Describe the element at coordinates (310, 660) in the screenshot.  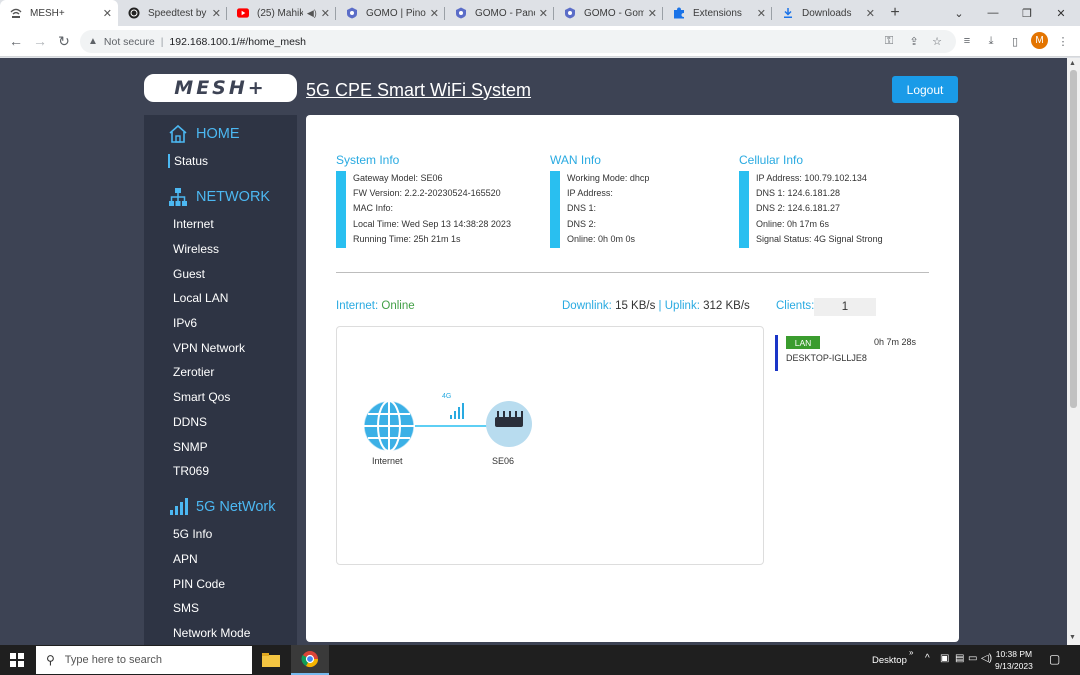
I see `chrome-icon` at that location.